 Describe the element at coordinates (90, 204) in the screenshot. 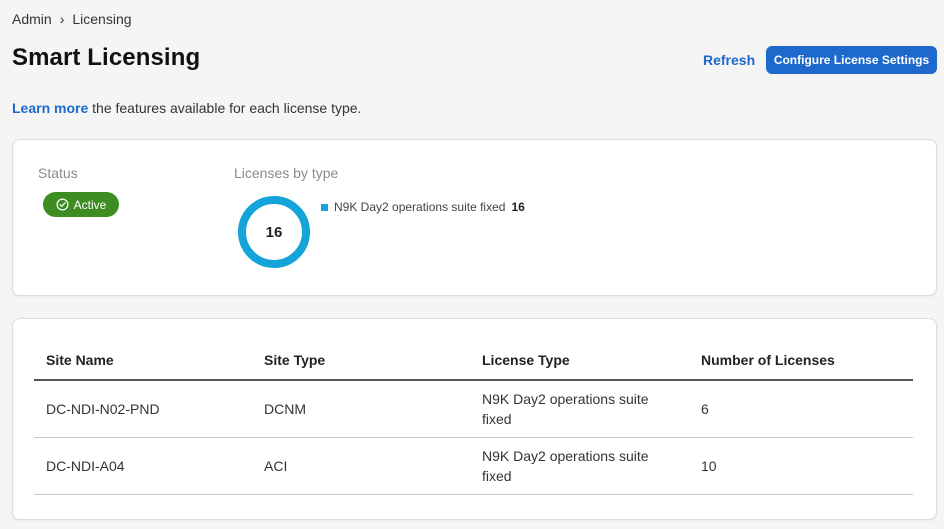

I see `status-badge-label: Active` at that location.